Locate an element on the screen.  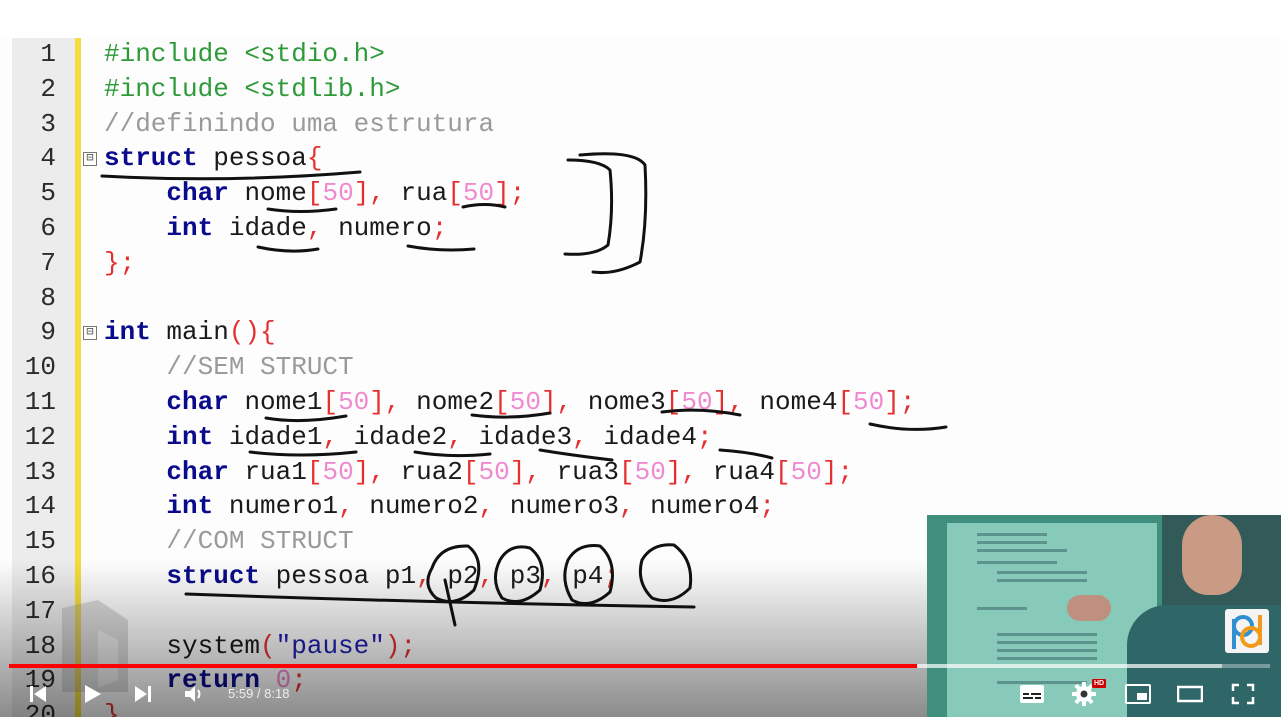
underline-idade4 is located at coordinates (746, 454).